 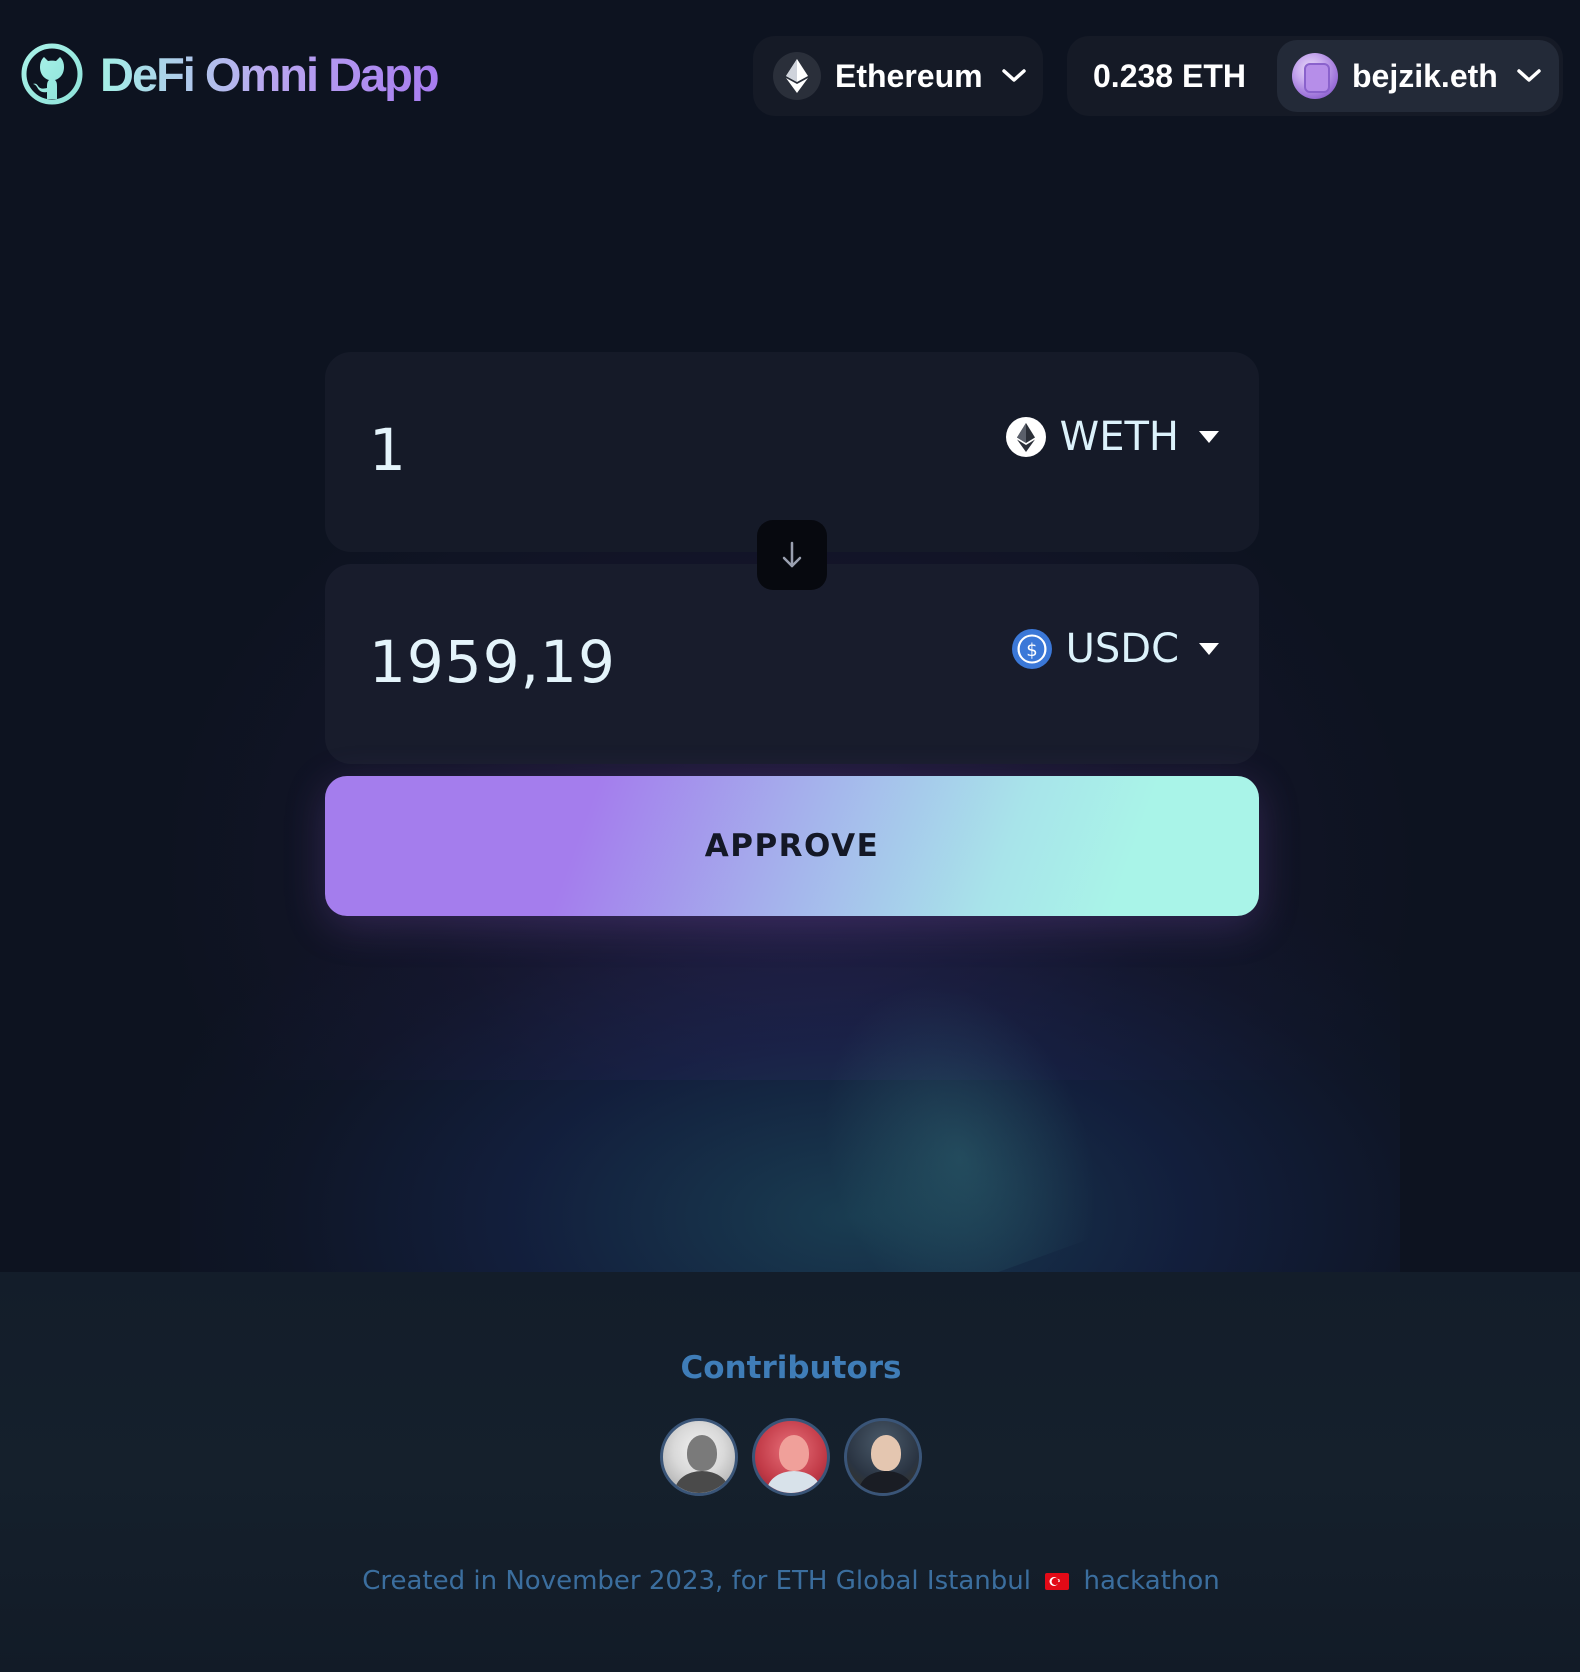 What do you see at coordinates (1169, 75) in the screenshot?
I see `wallet-balance: 0.238 ETH` at bounding box center [1169, 75].